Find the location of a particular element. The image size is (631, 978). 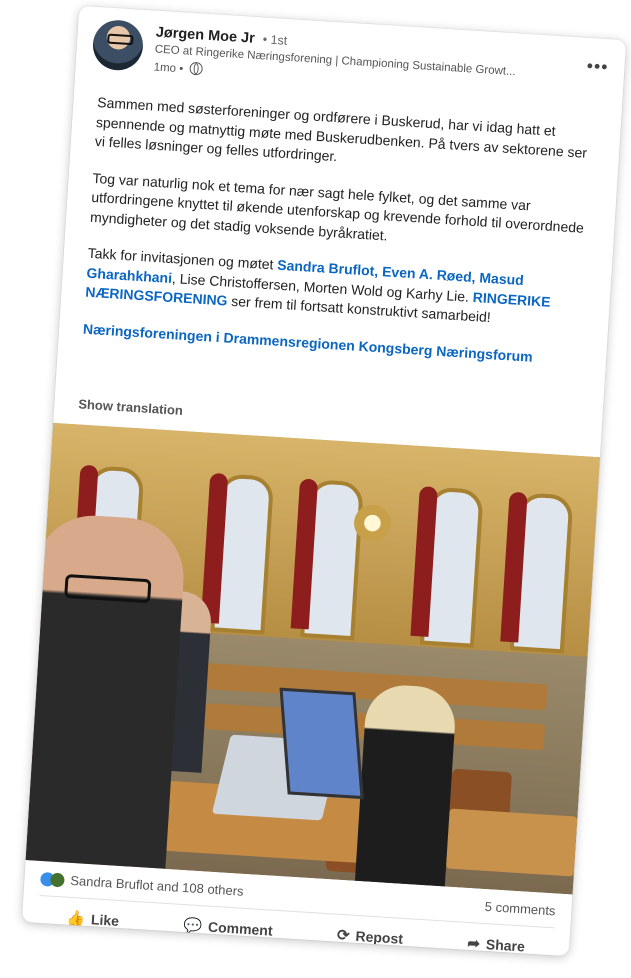

thumbs-up-icon: 👍 is located at coordinates (75, 918).